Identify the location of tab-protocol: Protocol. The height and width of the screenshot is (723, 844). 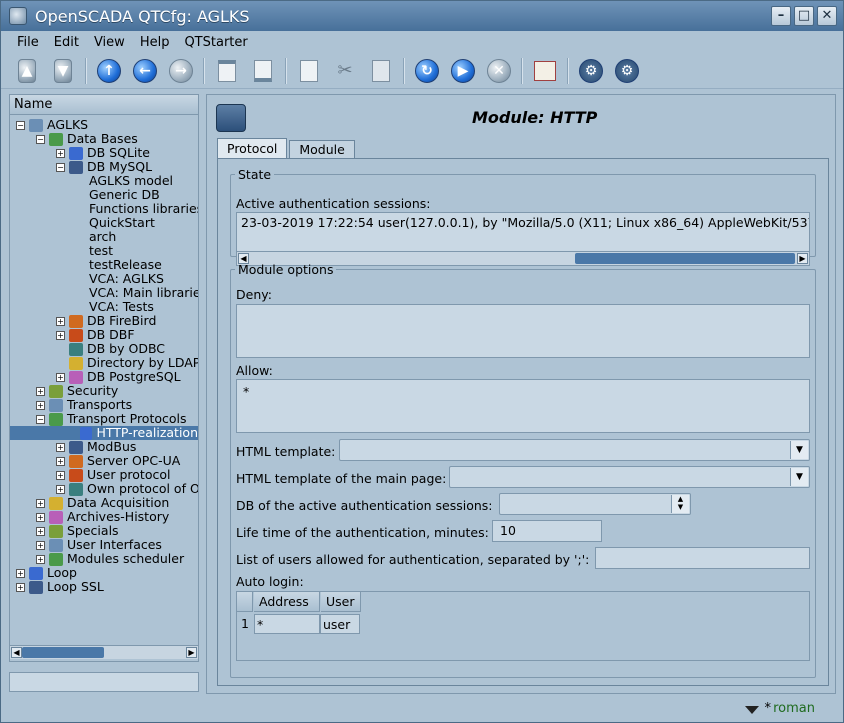
(252, 149).